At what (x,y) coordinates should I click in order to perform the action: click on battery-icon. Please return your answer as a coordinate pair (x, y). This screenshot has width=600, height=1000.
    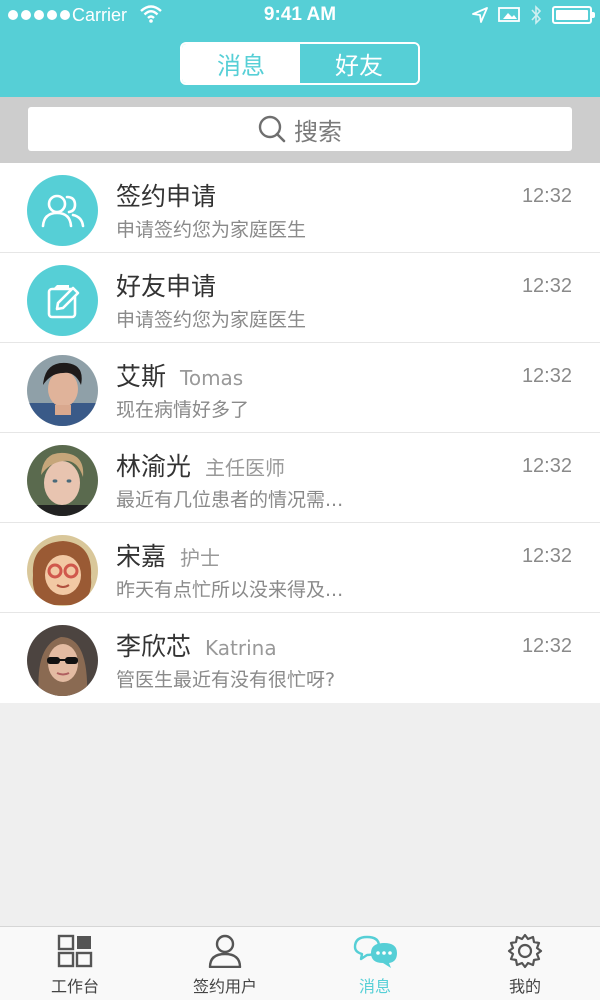
    Looking at the image, I should click on (573, 15).